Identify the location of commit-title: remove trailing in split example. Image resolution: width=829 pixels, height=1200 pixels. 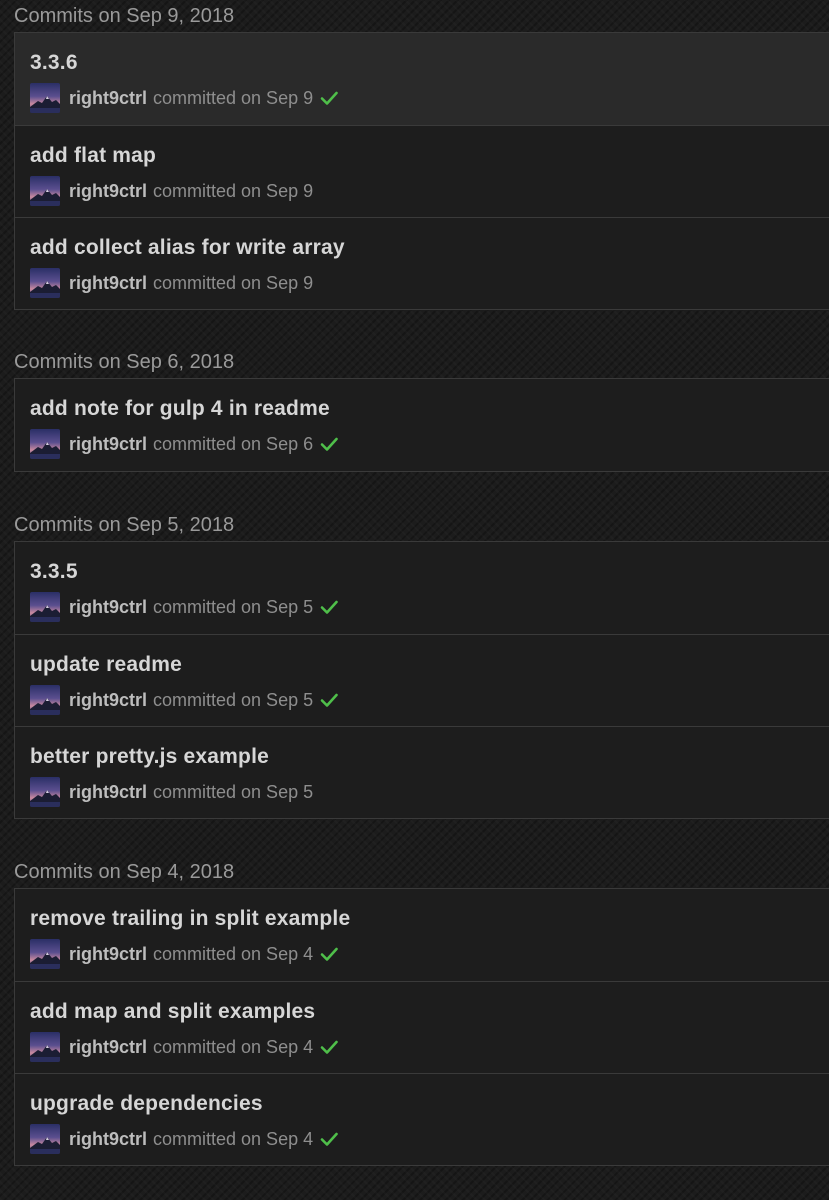
(190, 919).